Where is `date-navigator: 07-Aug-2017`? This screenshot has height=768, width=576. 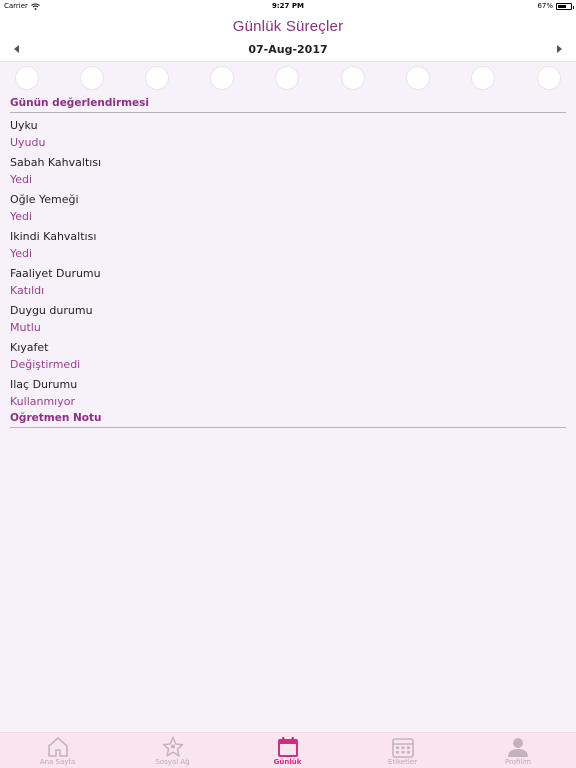
date-navigator: 07-Aug-2017 is located at coordinates (288, 50).